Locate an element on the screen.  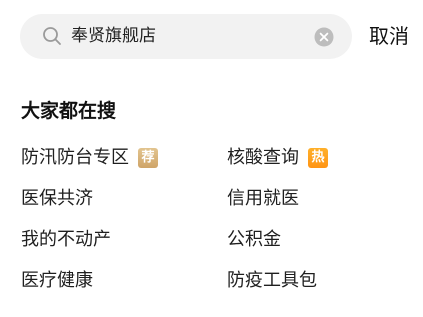
hot-search-label: 医疗健康 is located at coordinates (57, 280).